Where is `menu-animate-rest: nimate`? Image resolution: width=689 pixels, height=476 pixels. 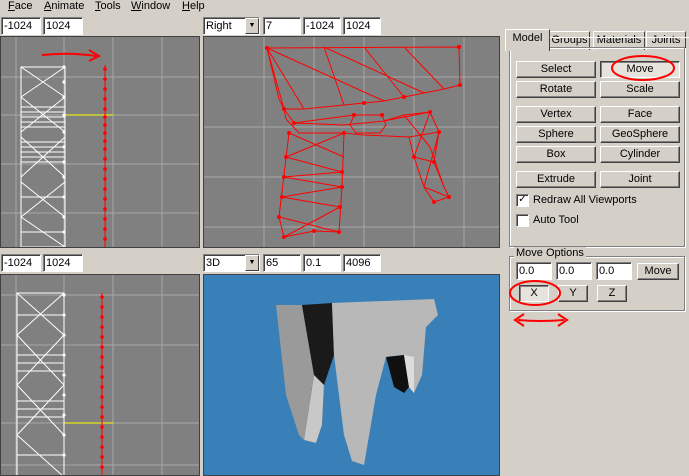 menu-animate-rest: nimate is located at coordinates (68, 6).